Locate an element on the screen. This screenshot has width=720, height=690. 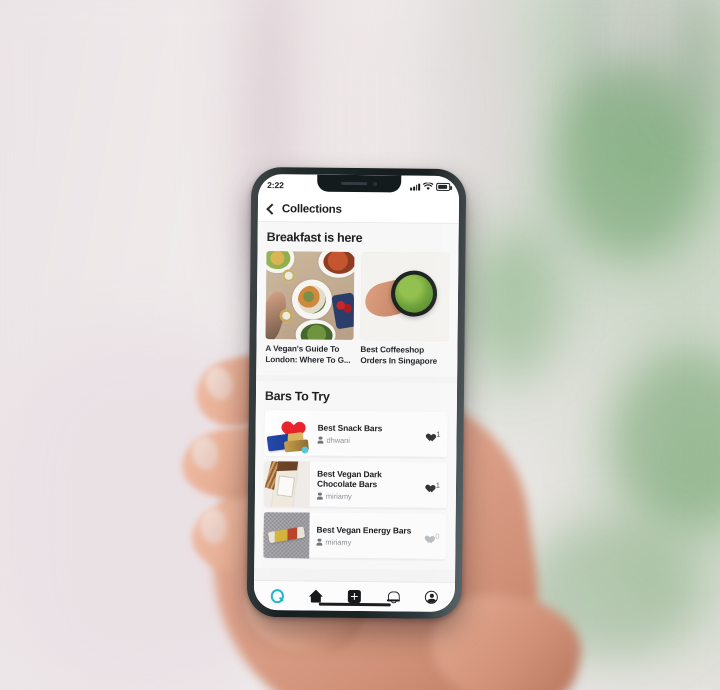
like-count: 0 is located at coordinates (437, 536).